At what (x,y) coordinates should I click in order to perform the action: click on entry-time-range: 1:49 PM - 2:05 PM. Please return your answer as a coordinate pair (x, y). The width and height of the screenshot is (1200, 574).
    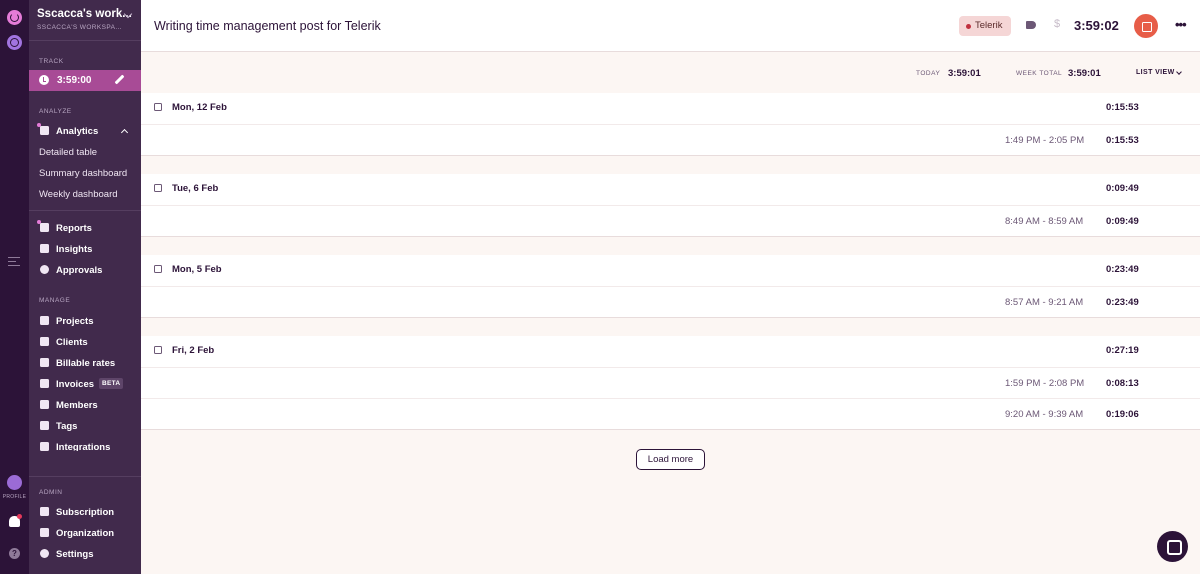
    Looking at the image, I should click on (1044, 140).